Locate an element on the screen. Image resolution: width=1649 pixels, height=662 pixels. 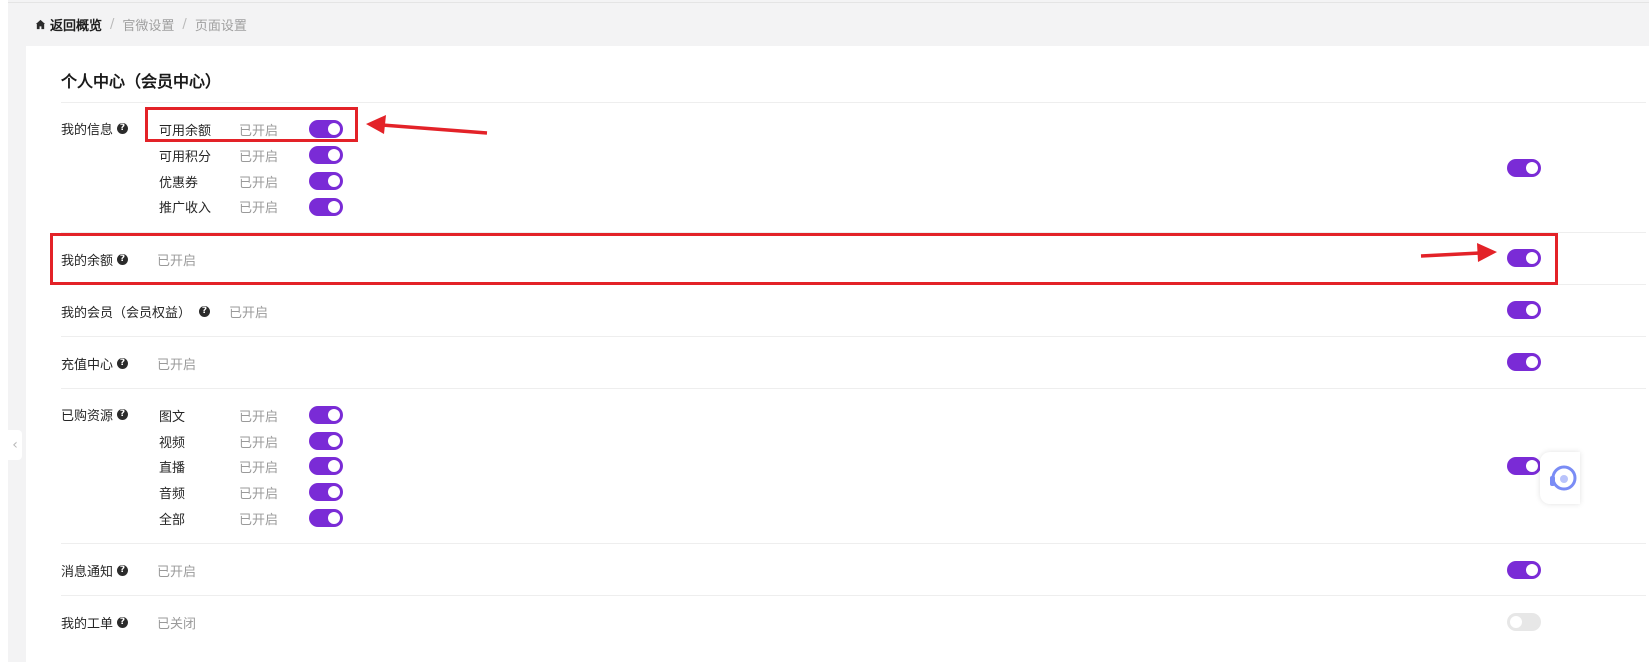
customer-service-button is located at coordinates (1560, 478).